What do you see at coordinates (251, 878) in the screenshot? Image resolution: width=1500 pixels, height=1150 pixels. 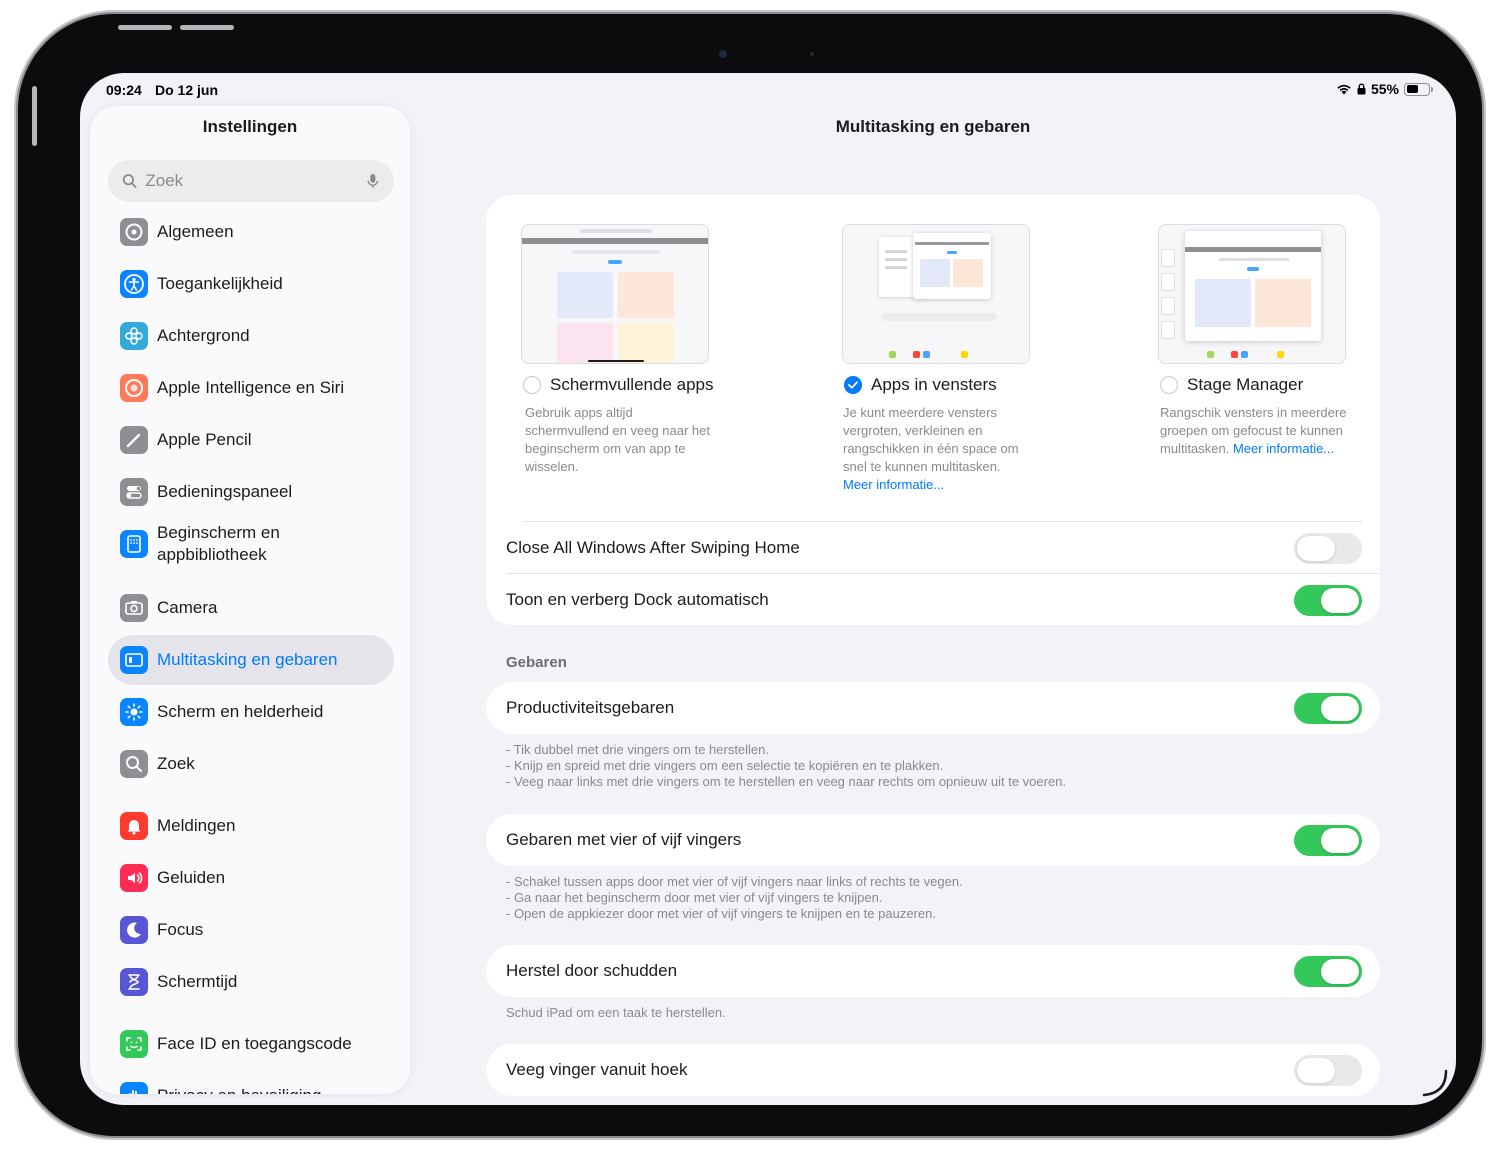 I see `sidebar-item-geluiden: Geluiden` at bounding box center [251, 878].